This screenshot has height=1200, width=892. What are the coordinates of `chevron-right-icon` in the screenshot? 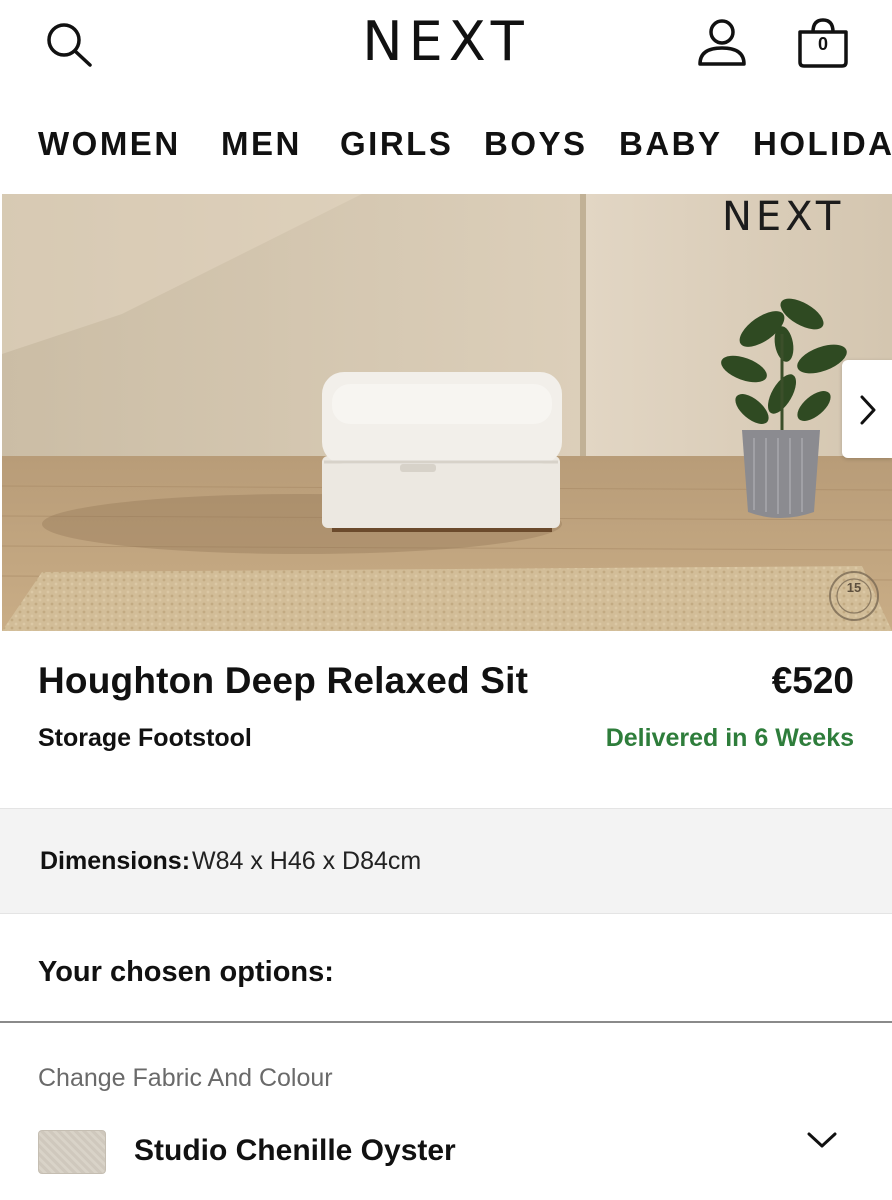 It's located at (868, 410).